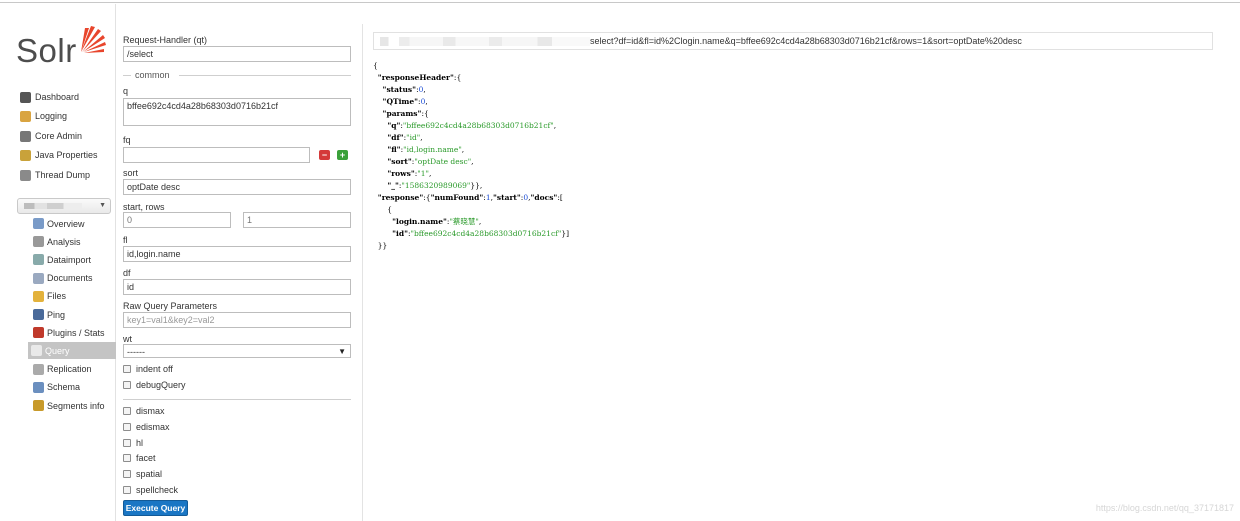 This screenshot has width=1240, height=521. What do you see at coordinates (76, 405) in the screenshot?
I see `core-nav-label: Segments info` at bounding box center [76, 405].